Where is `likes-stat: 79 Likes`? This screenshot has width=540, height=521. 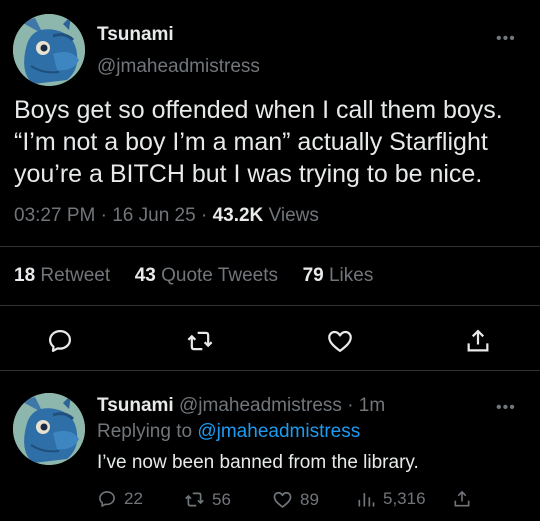 likes-stat: 79 Likes is located at coordinates (338, 275).